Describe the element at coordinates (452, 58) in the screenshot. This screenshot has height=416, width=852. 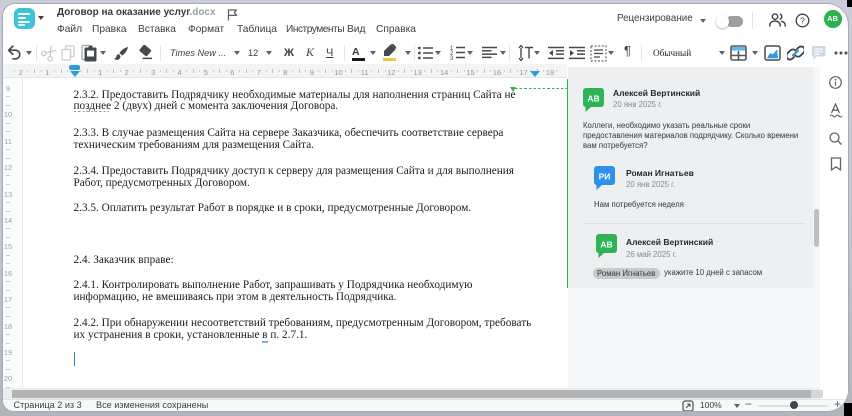
I see `svg-text: 3` at that location.